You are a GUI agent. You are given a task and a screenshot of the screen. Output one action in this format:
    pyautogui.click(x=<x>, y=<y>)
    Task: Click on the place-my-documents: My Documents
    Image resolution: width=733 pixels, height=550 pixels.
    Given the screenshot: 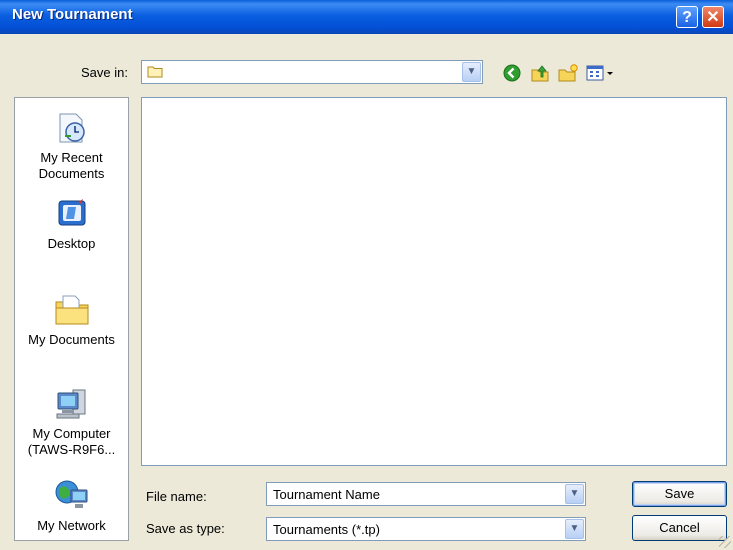 What is the action you would take?
    pyautogui.click(x=71, y=319)
    